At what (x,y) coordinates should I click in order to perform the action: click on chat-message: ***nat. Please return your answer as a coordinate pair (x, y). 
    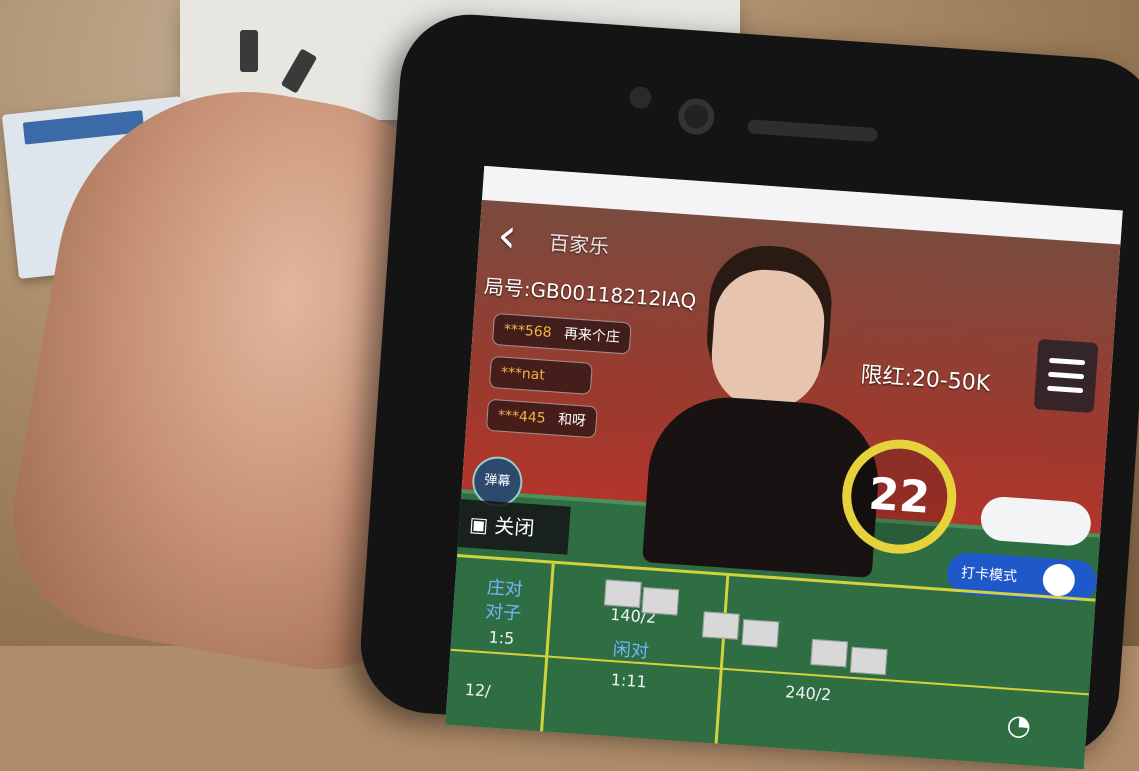
    Looking at the image, I should click on (540, 375).